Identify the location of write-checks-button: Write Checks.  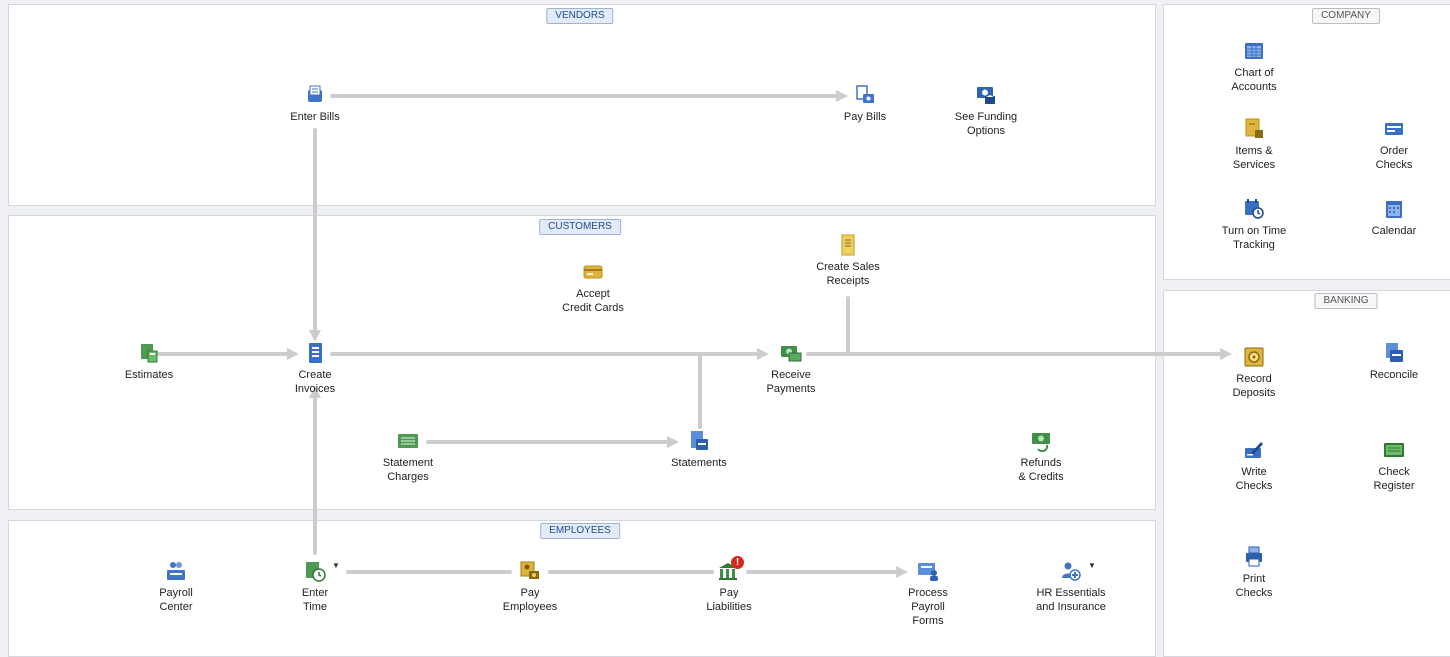
(1254, 466).